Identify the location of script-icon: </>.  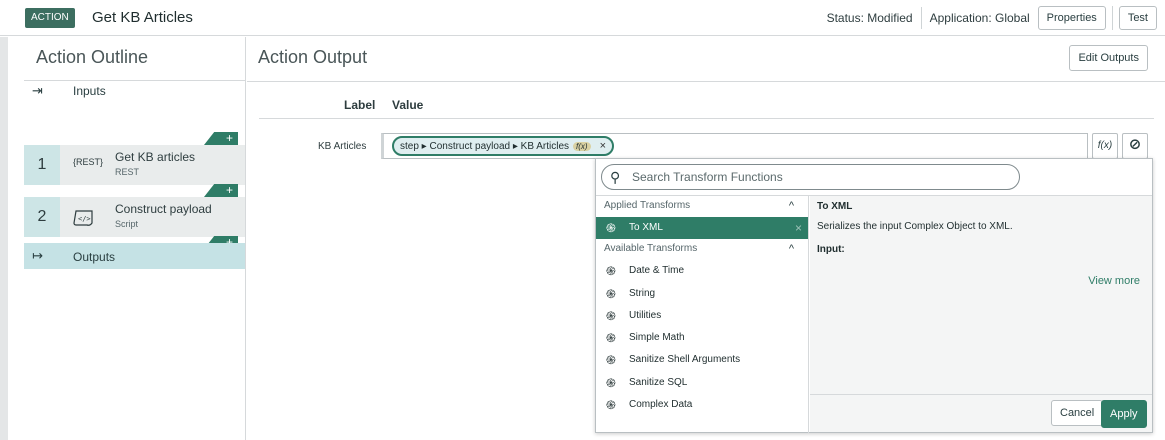
(84, 219).